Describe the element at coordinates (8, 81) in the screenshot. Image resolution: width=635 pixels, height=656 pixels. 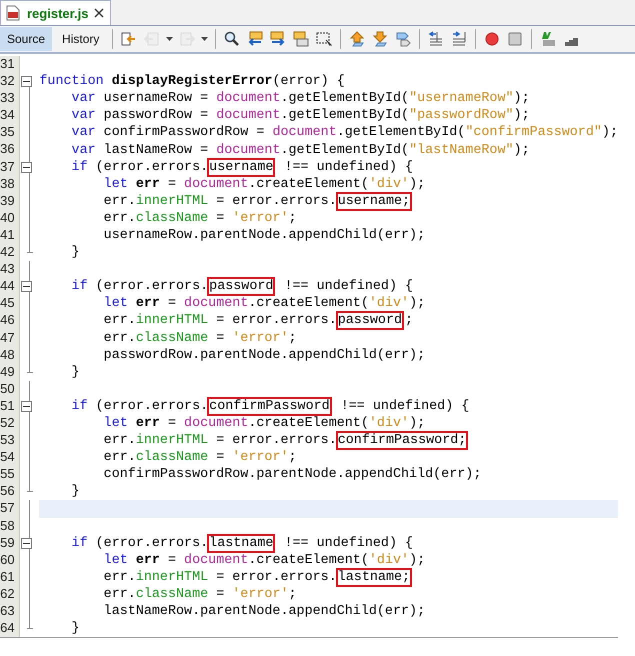
I see `line-number: 32` at that location.